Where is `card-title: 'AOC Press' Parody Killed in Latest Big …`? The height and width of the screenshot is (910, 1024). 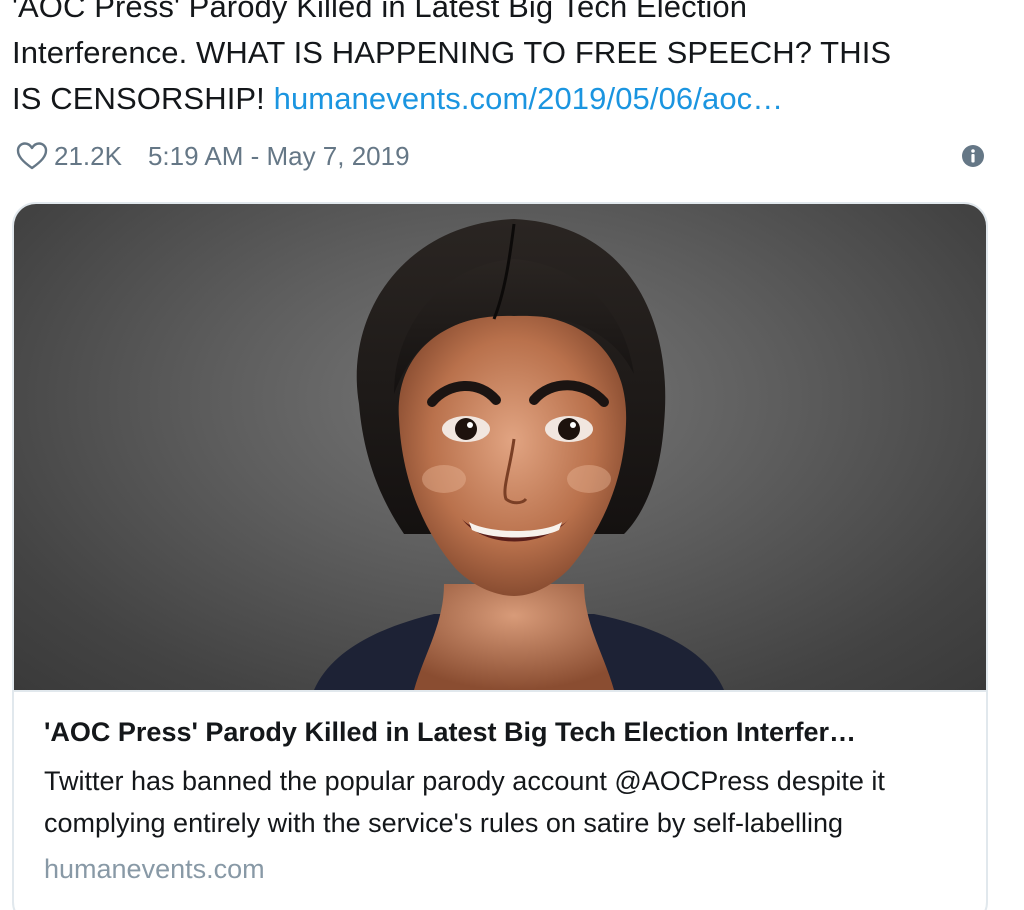 card-title: 'AOC Press' Parody Killed in Latest Big … is located at coordinates (504, 732).